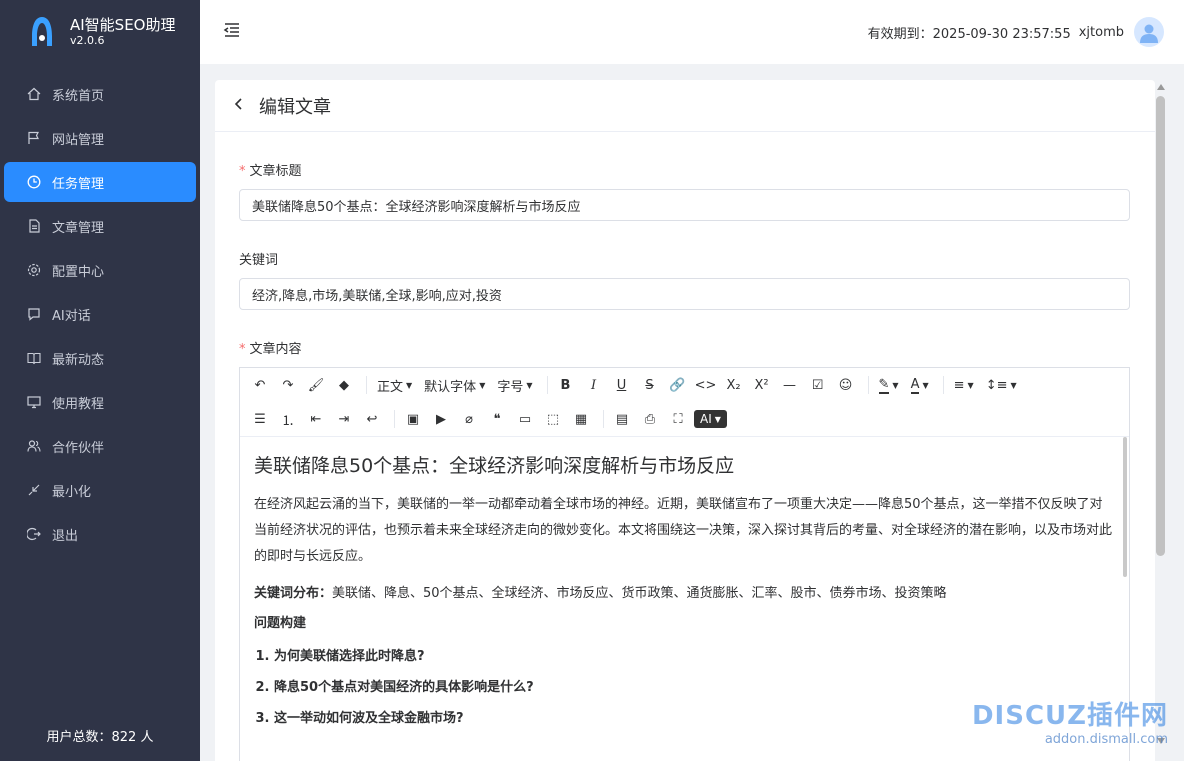 This screenshot has width=1184, height=761. I want to click on editor-toolbar-row-2: ☰ ⒈ ⇤ ⇥ ↩ ▣ ▶ ⌀ ❝ ▭ ⬚ ▦ ▤ ⎙ ⛶ AI ▼, so click(684, 419).